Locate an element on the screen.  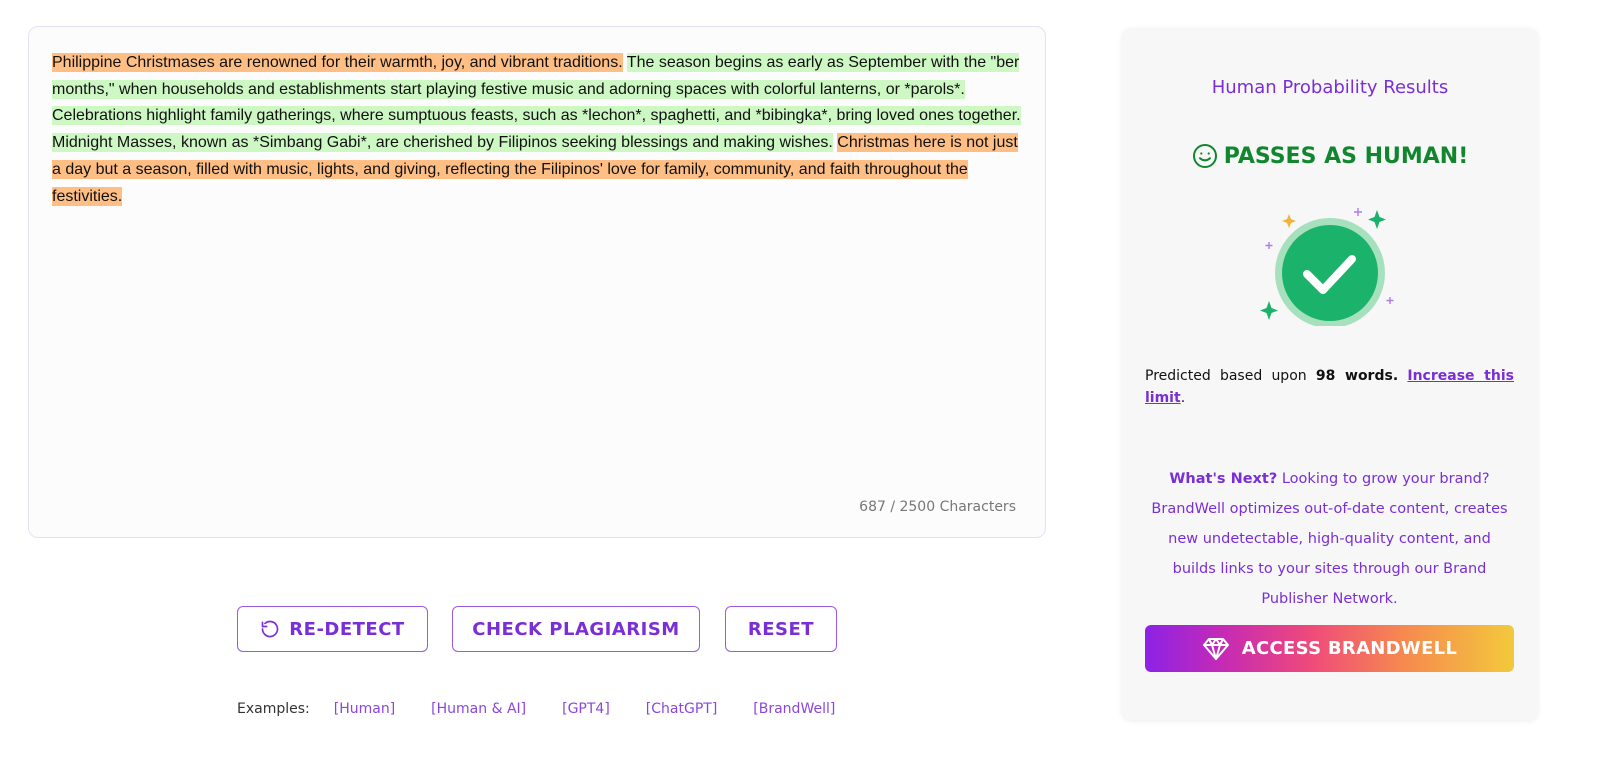
access-brandwell-label: ACCESS BRANDWELL is located at coordinates (1349, 648).